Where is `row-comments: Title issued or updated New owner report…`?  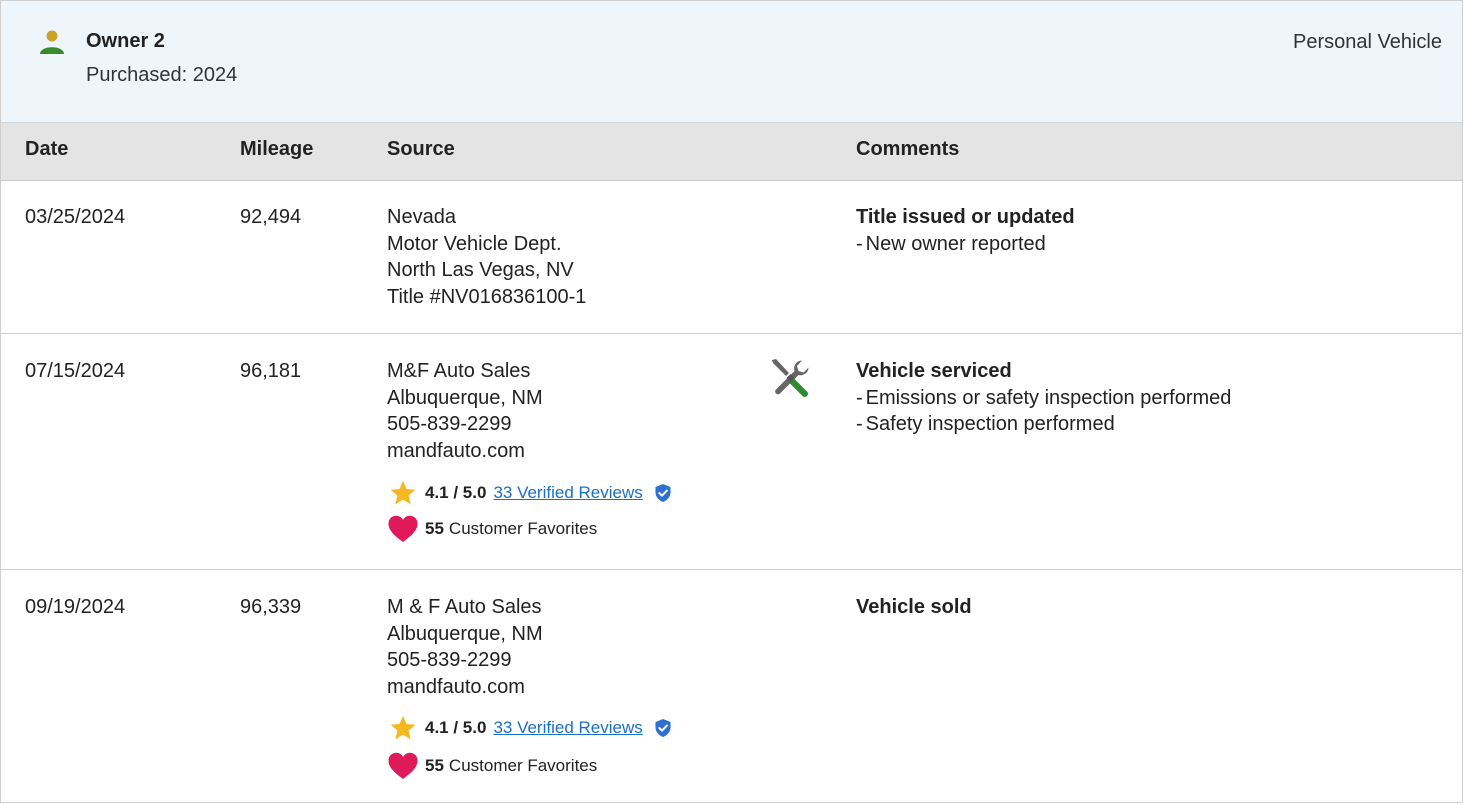
row-comments: Title issued or updated New owner report… is located at coordinates (965, 230).